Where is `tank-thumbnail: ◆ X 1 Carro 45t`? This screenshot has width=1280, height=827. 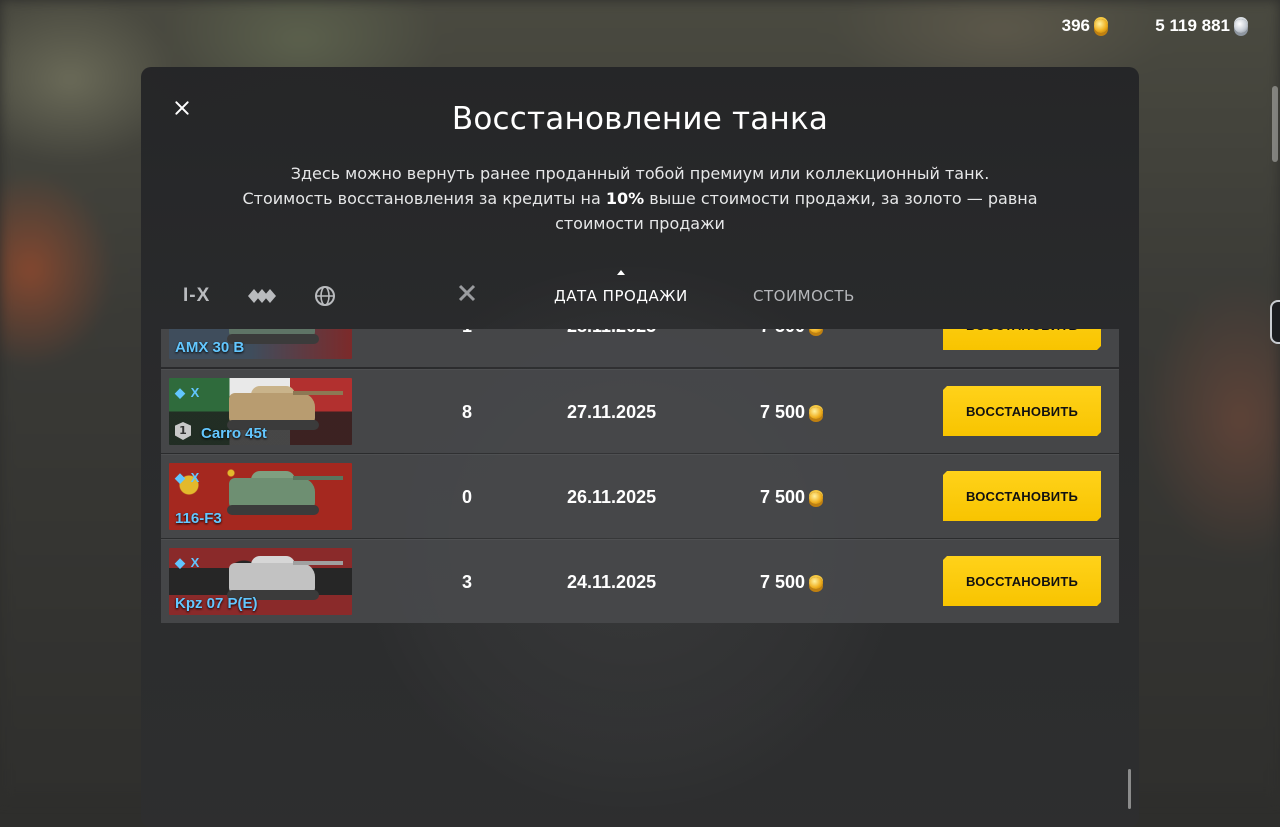
tank-thumbnail: ◆ X 1 Carro 45t is located at coordinates (260, 411).